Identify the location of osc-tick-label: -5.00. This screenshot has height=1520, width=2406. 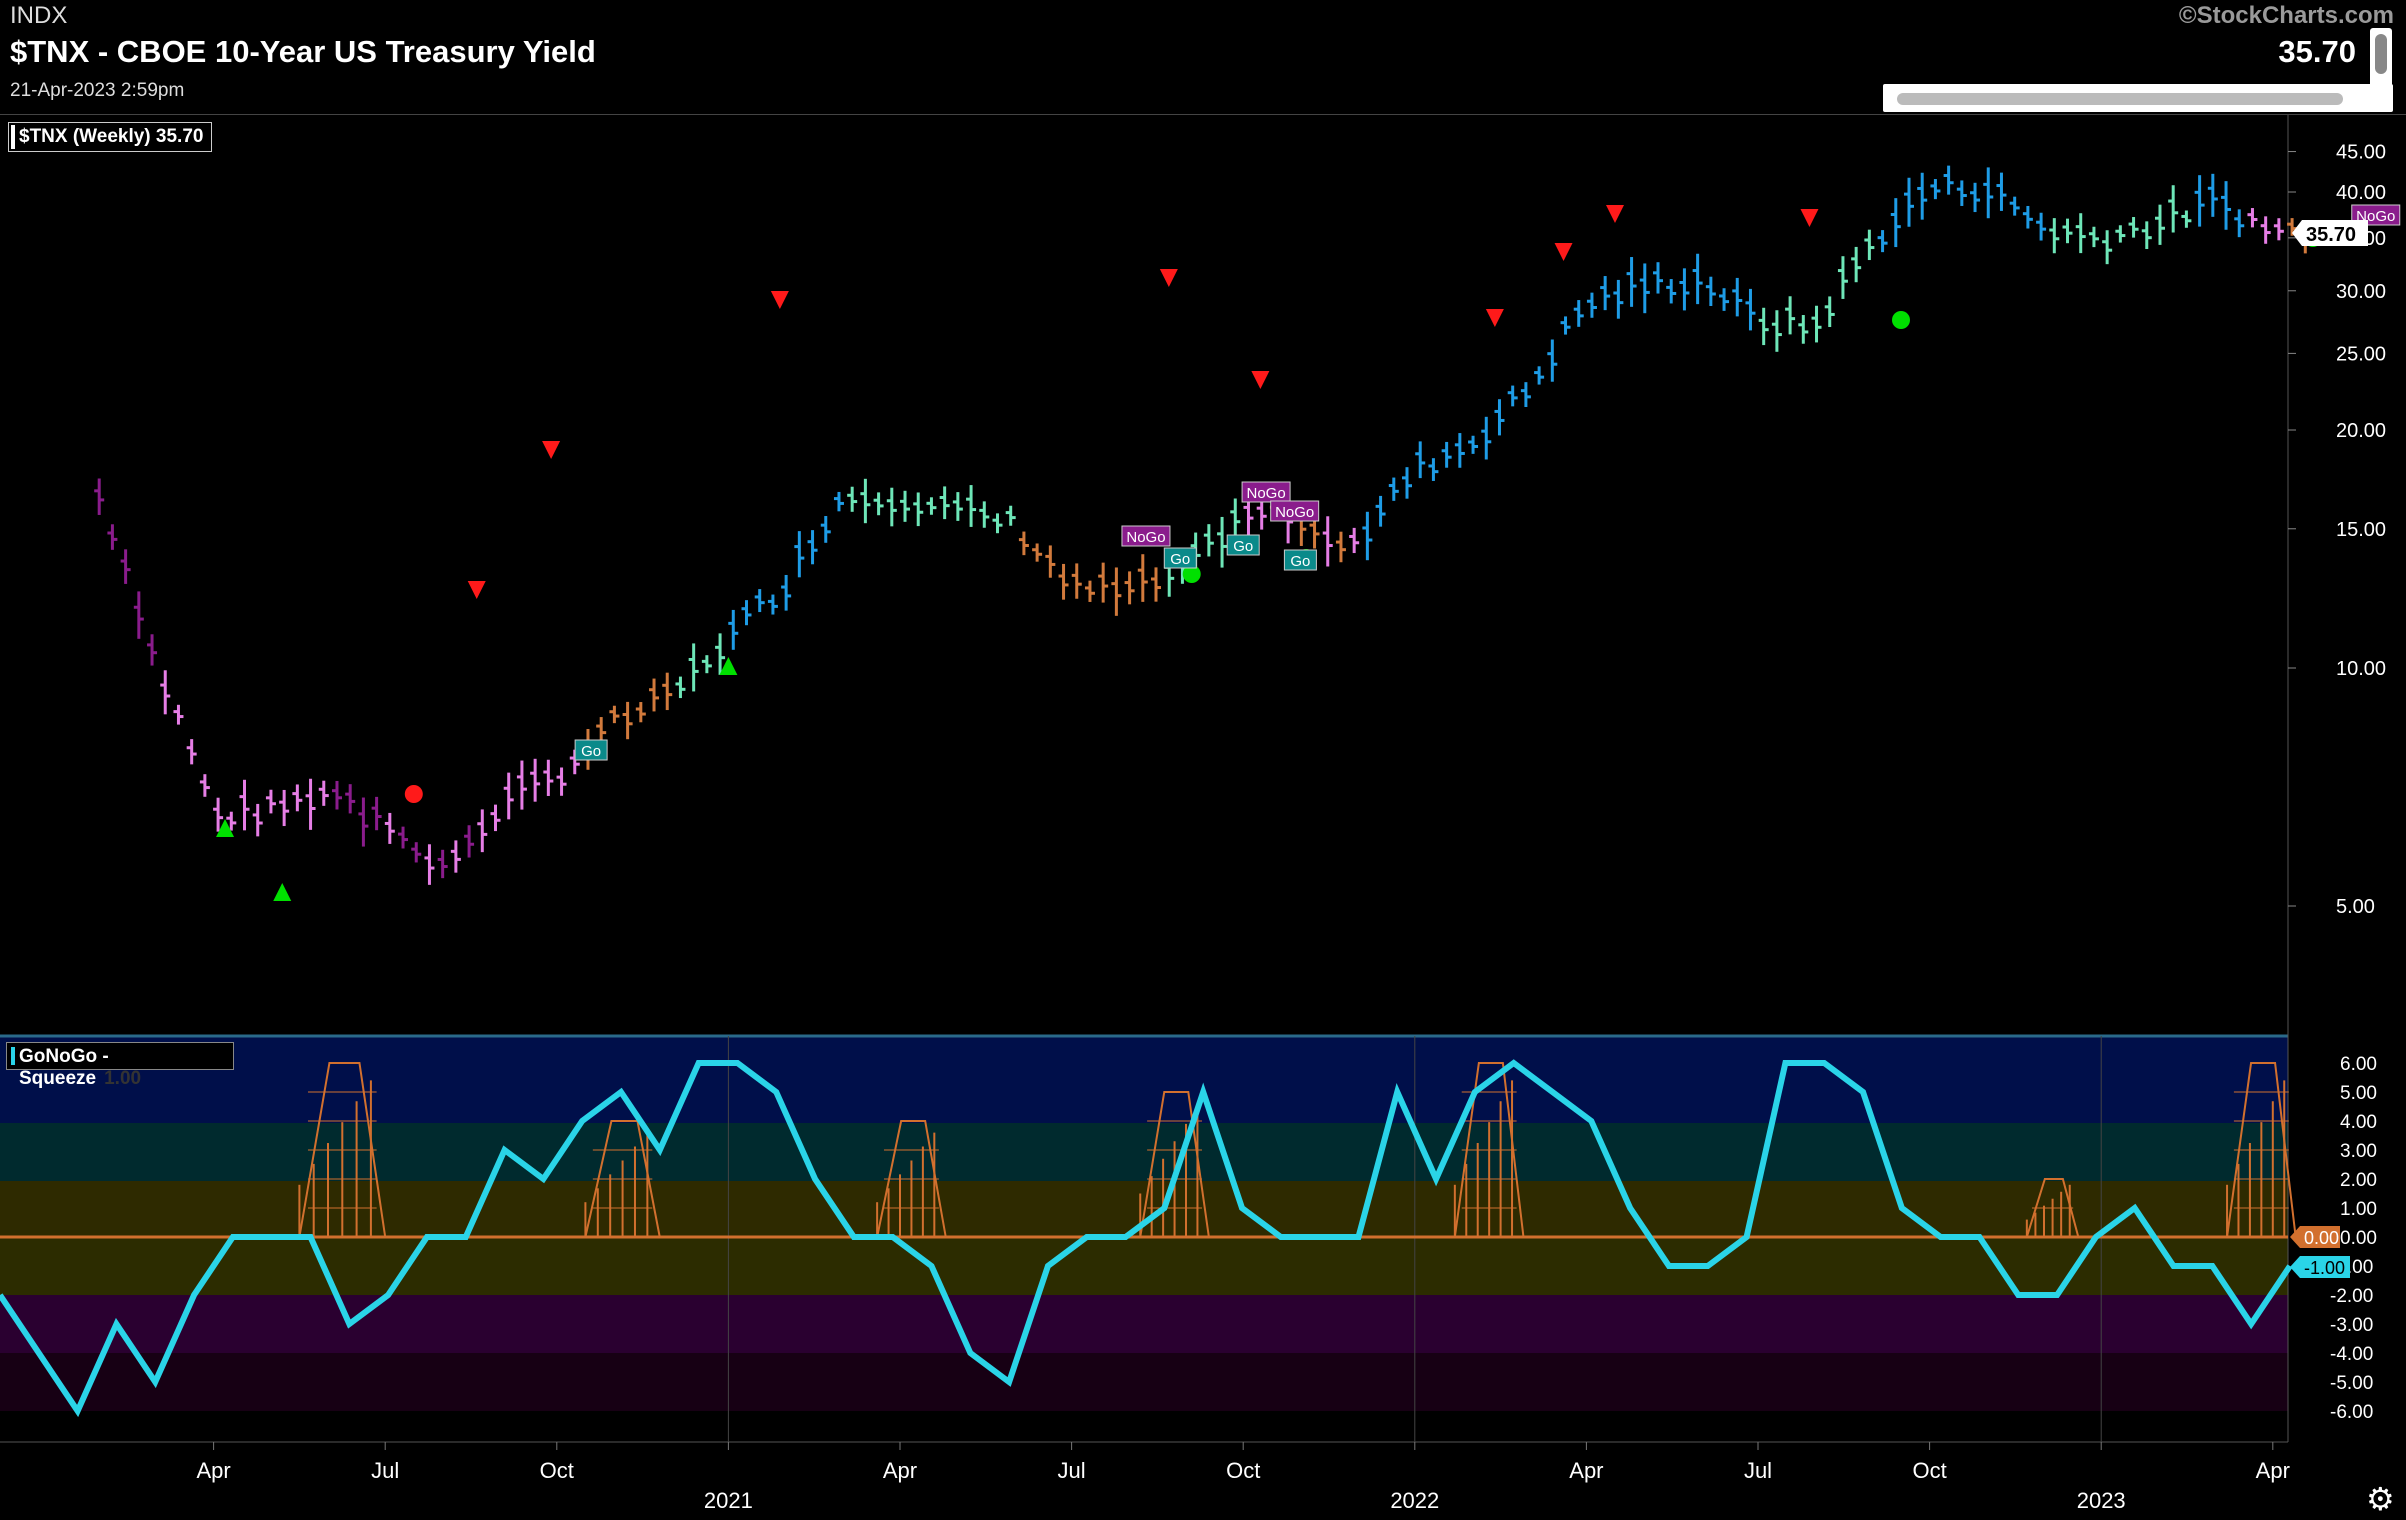
(2351, 1383).